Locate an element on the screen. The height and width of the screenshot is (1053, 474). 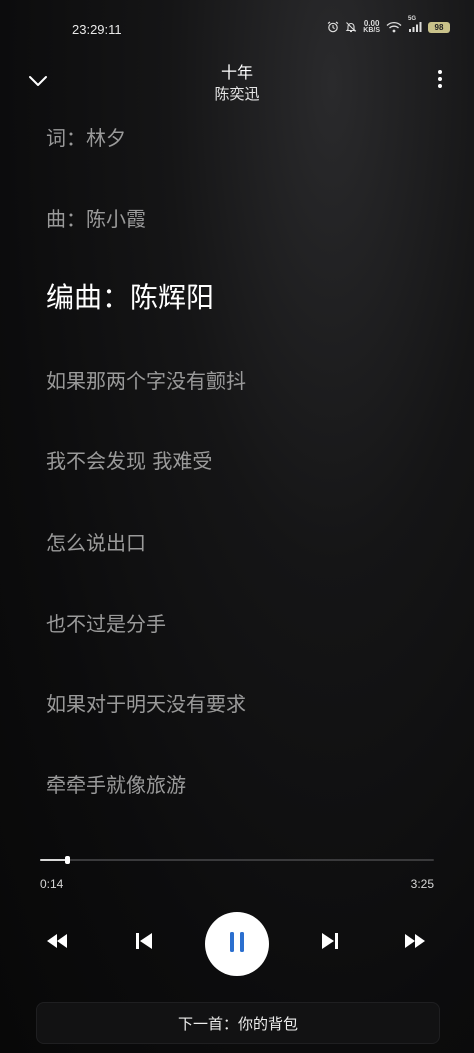
more-vert-icon is located at coordinates (440, 81).